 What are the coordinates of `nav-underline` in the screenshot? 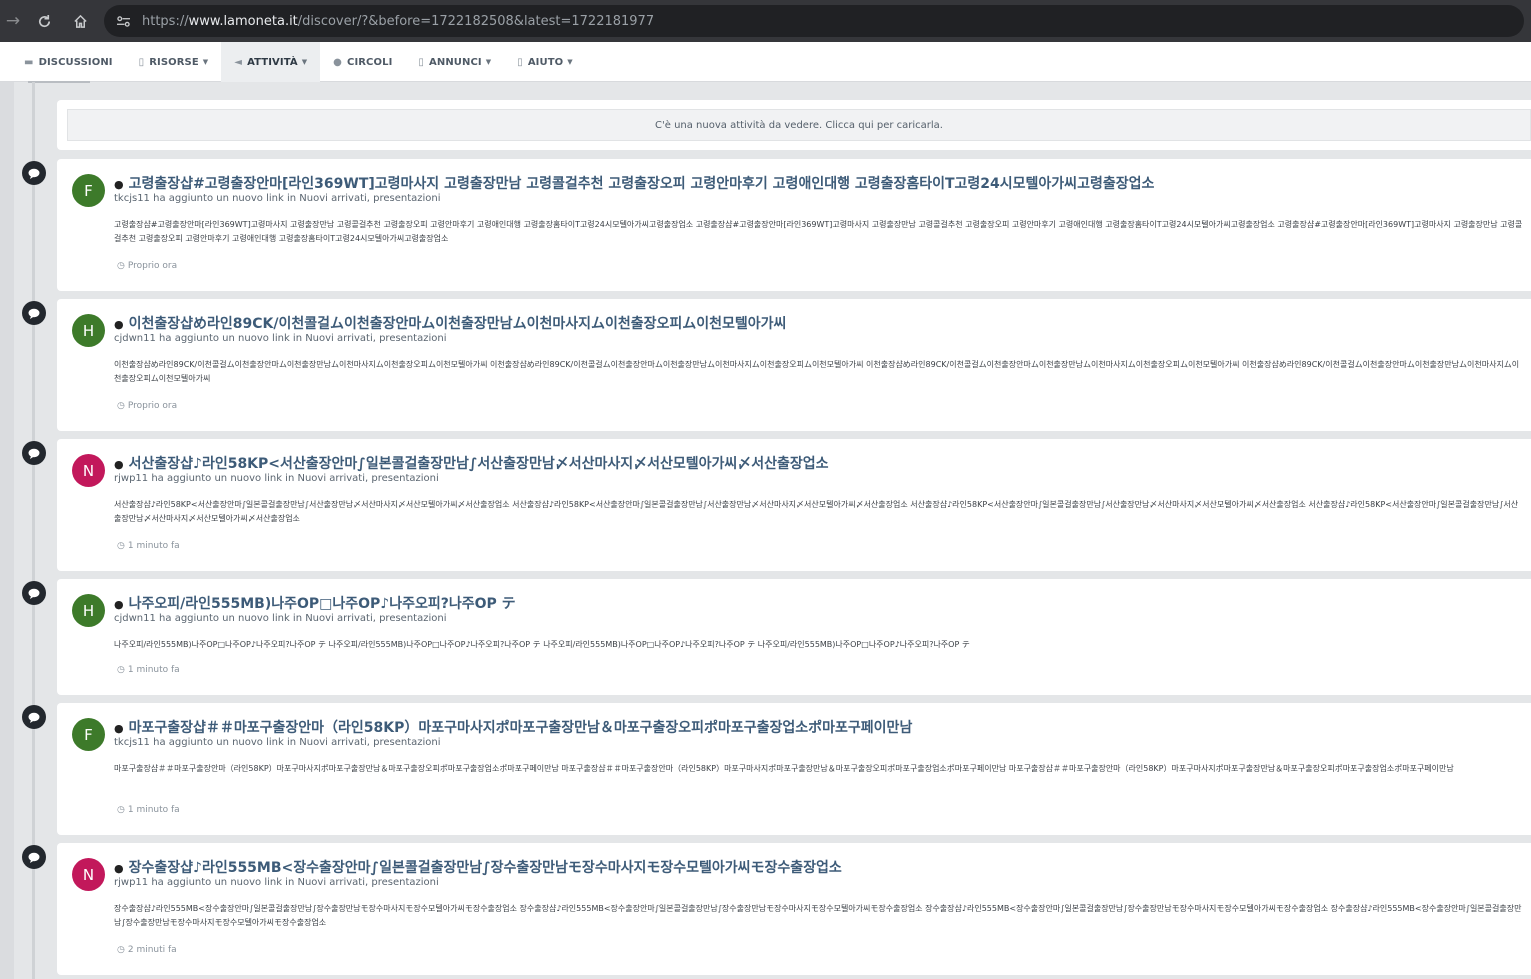 It's located at (59, 82).